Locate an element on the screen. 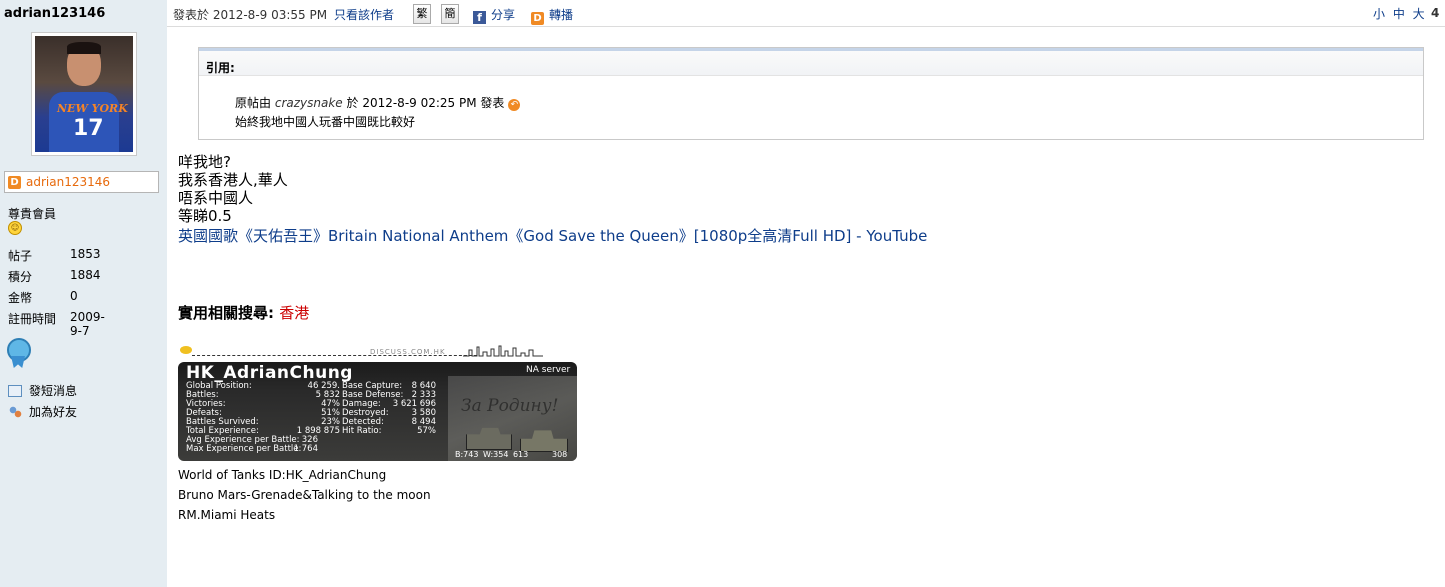 This screenshot has height=587, width=1445. quote-prefix: 原帖由 is located at coordinates (253, 103).